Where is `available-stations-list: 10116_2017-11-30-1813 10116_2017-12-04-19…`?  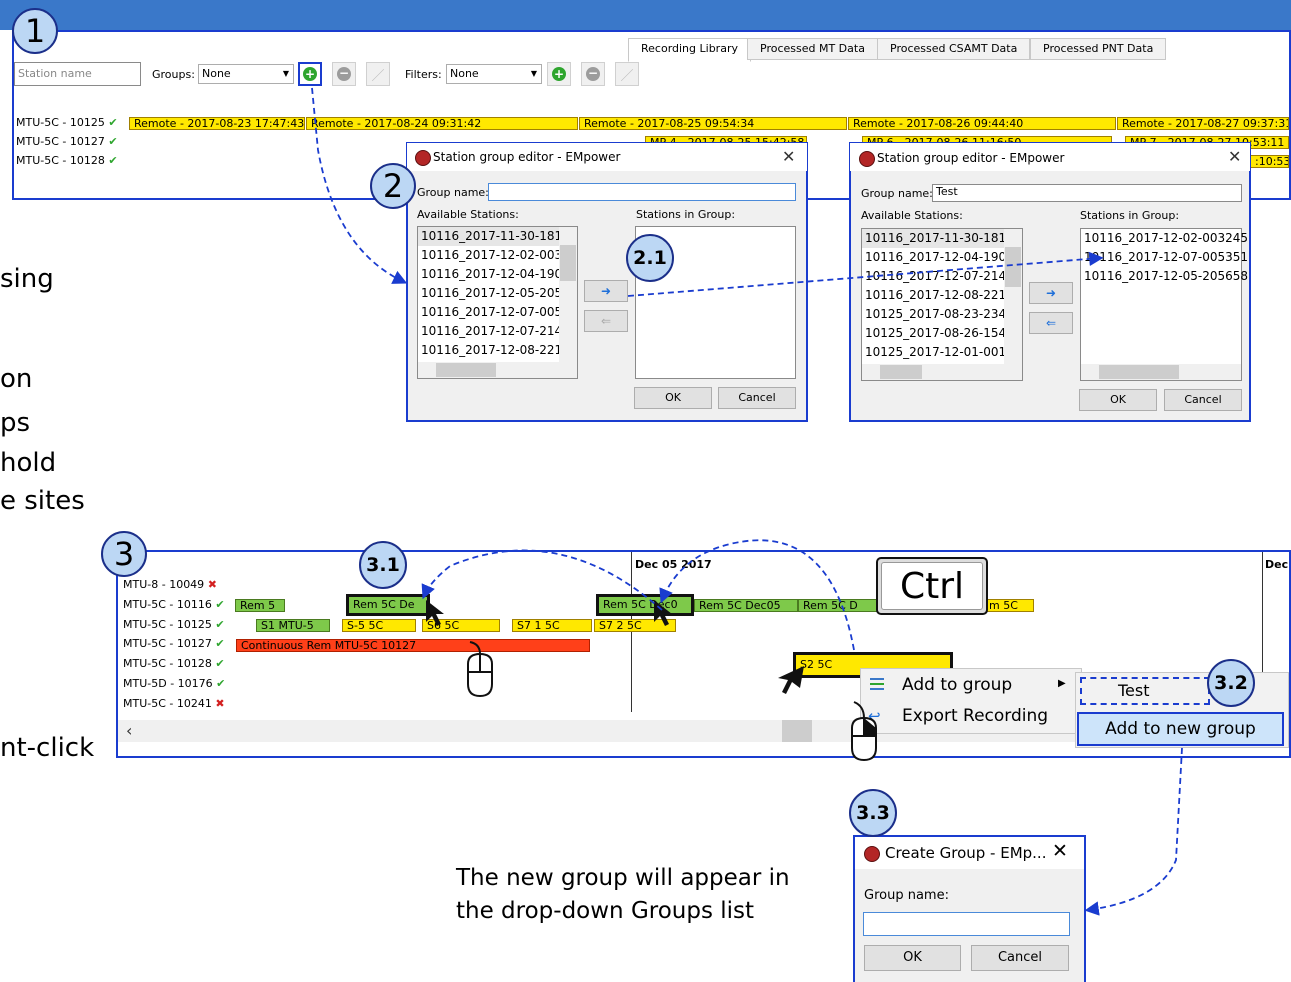
available-stations-list: 10116_2017-11-30-1813 10116_2017-12-04-19… is located at coordinates (942, 304).